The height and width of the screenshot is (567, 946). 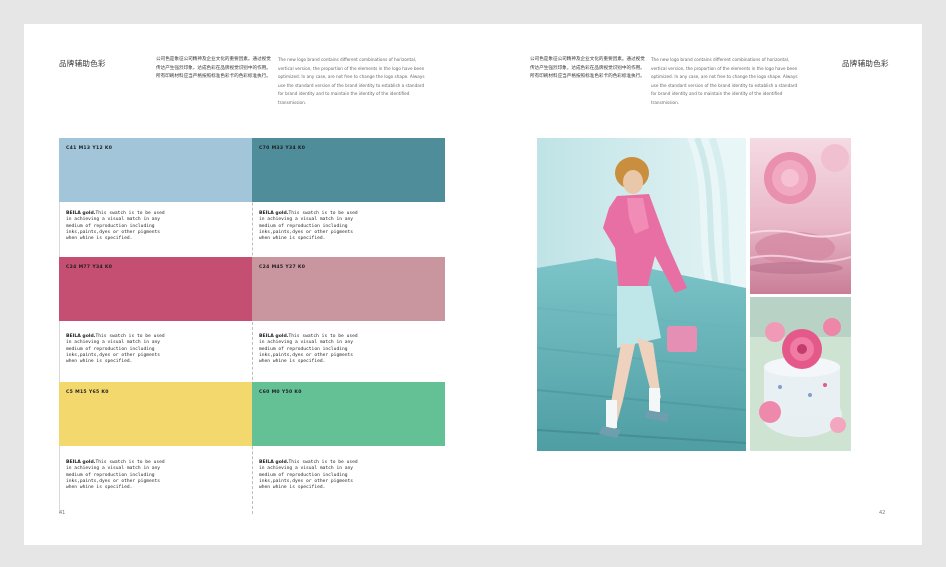 I want to click on left-page-number: 41, so click(x=62, y=513).